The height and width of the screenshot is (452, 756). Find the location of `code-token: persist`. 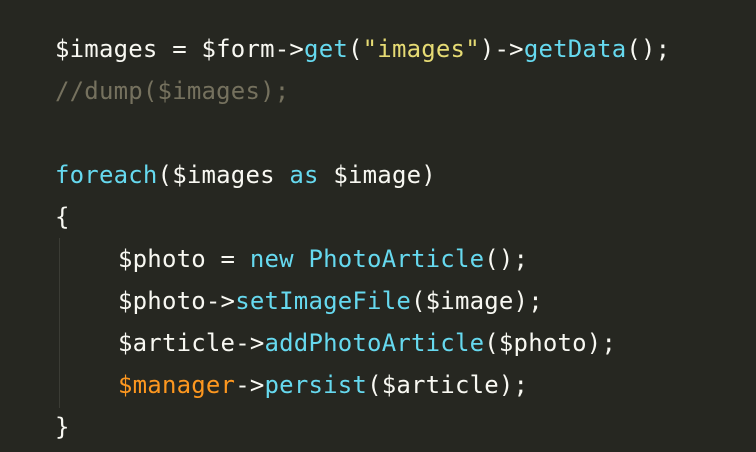

code-token: persist is located at coordinates (316, 385).